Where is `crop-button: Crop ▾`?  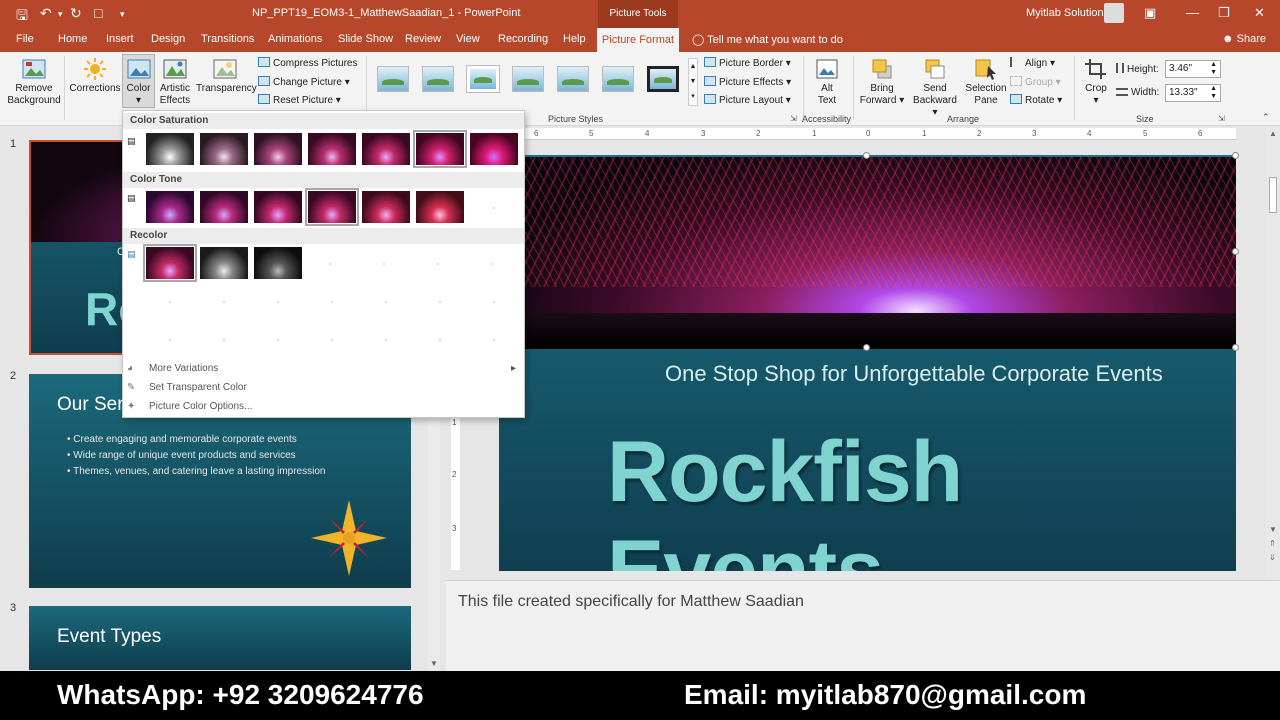 crop-button: Crop ▾ is located at coordinates (1096, 82).